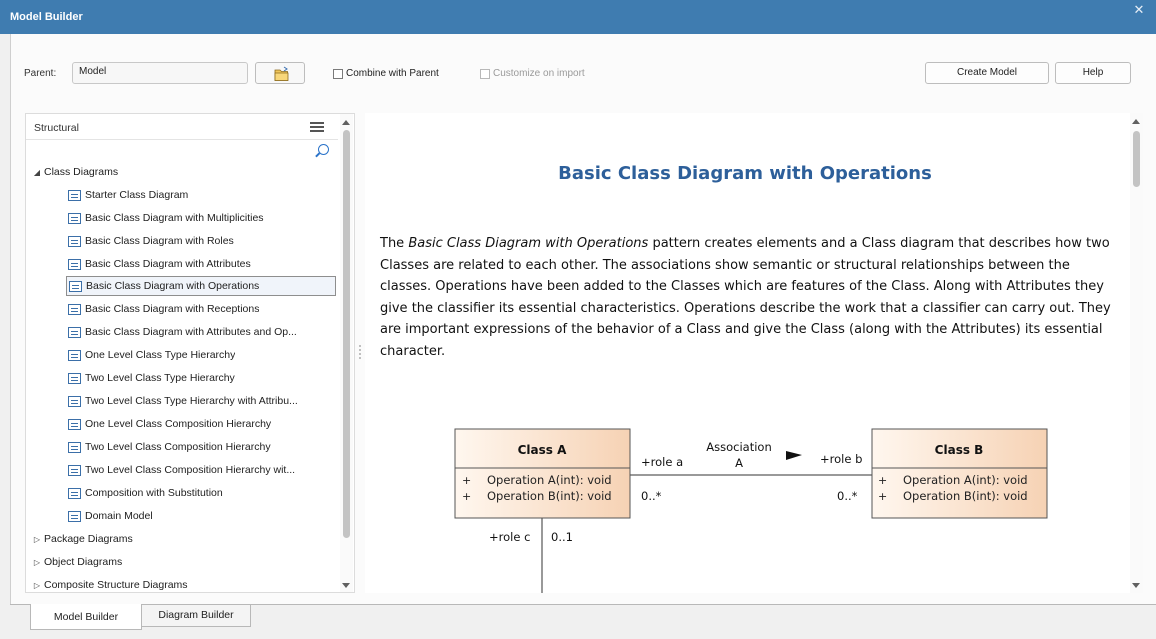  I want to click on tree-item: Two Level Class Type Hierarchy, so click(201, 378).